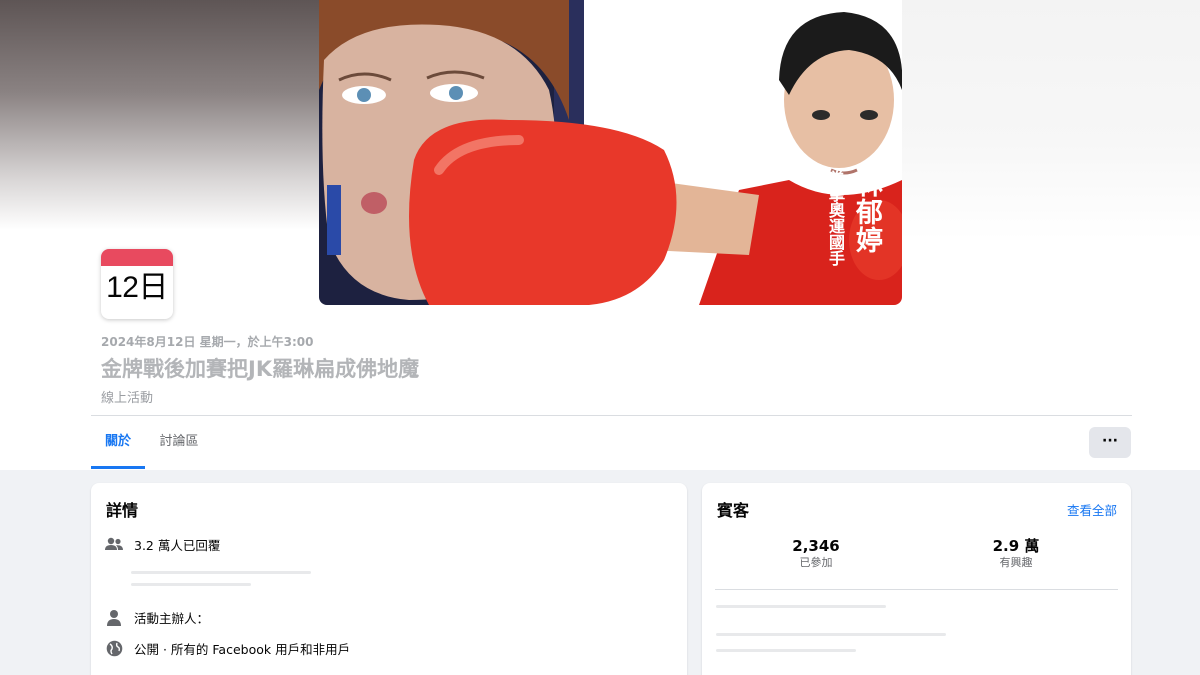 This screenshot has width=1200, height=675. I want to click on tab-about: 關於, so click(118, 442).